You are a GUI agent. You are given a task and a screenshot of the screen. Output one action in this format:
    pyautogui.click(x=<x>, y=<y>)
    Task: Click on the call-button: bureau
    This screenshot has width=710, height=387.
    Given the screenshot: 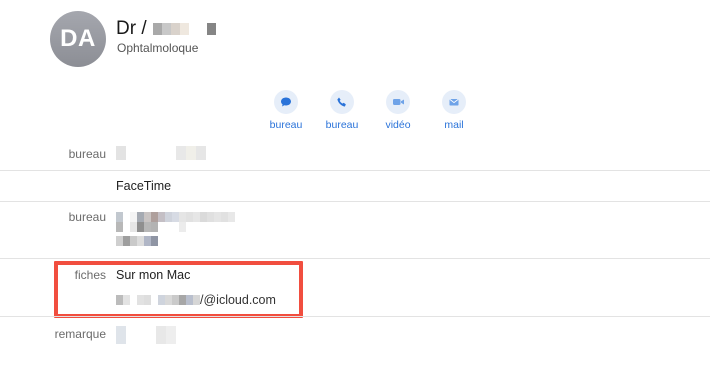 What is the action you would take?
    pyautogui.click(x=342, y=110)
    